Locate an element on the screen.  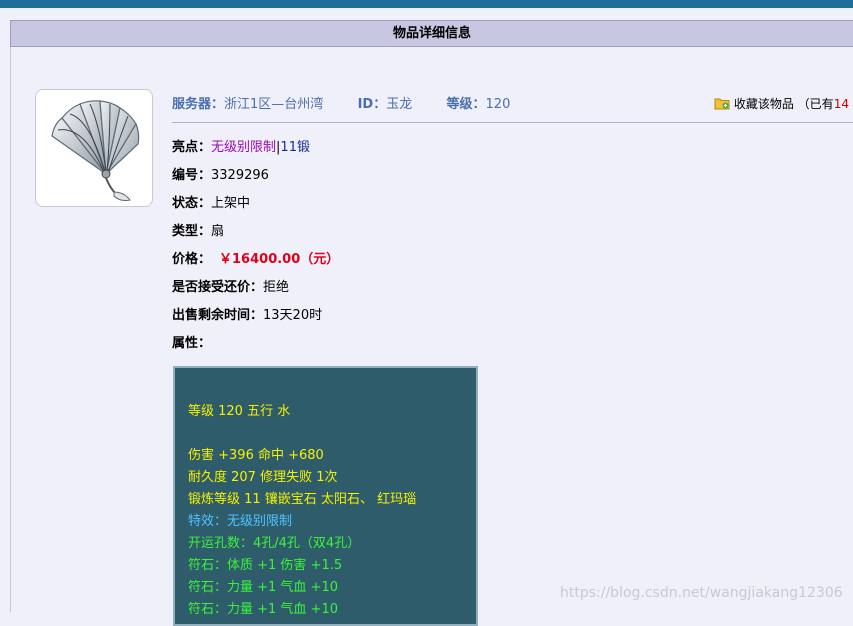
highlight-row: 亮点：无级别限制|11锻 is located at coordinates (241, 145).